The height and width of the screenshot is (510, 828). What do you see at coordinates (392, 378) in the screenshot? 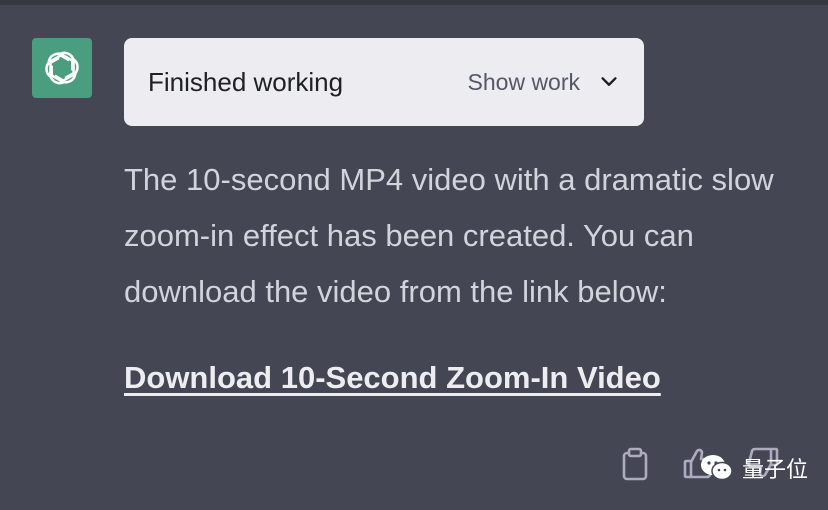
I see `download-video-link: Download 10-Second Zoom-In Video` at bounding box center [392, 378].